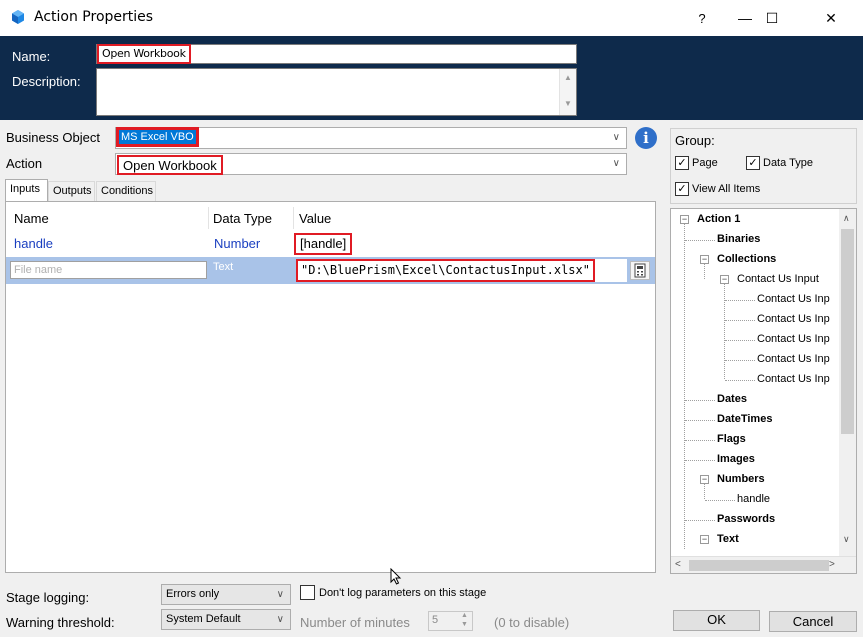 The height and width of the screenshot is (637, 863). Describe the element at coordinates (48, 597) in the screenshot. I see `stage-logging-label: Stage logging:` at that location.